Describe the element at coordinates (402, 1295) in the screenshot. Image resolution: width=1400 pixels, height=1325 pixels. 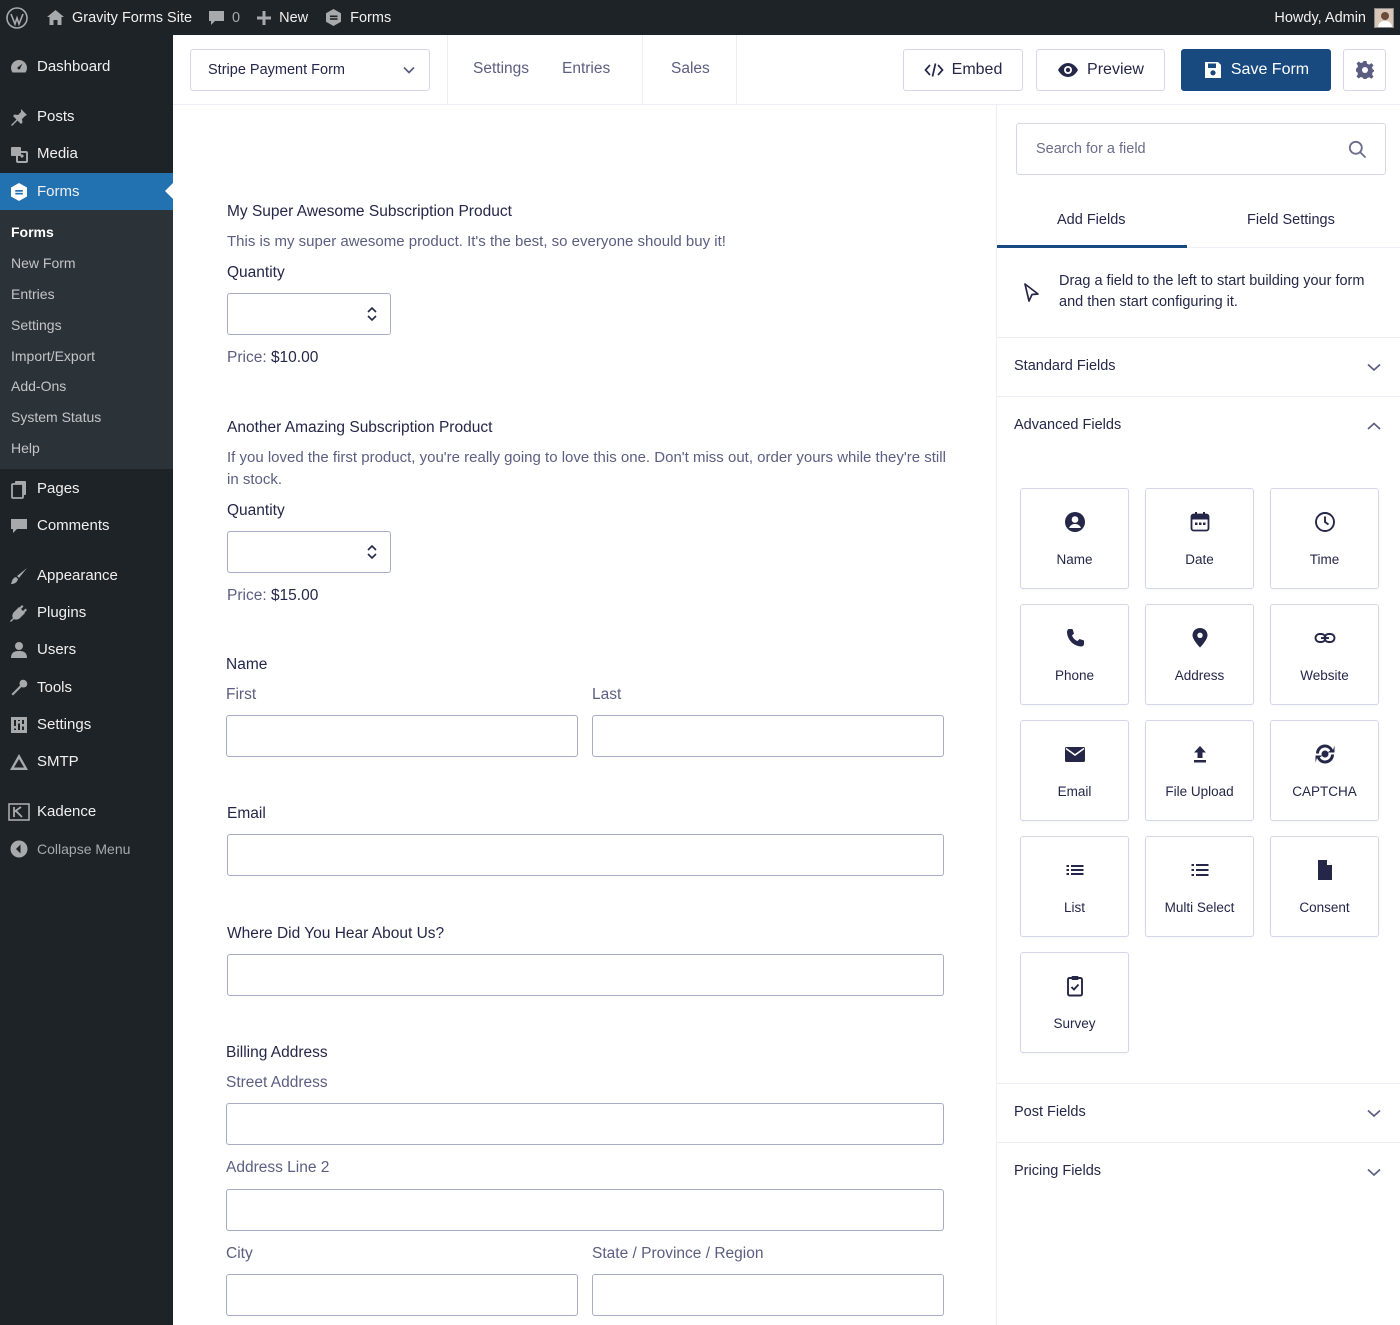
I see `city-input` at that location.